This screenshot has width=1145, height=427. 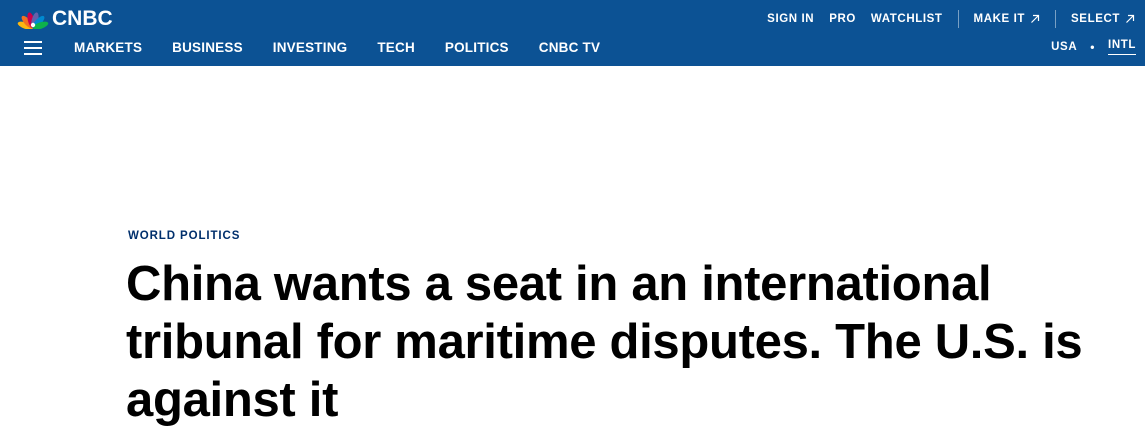 What do you see at coordinates (310, 47) in the screenshot?
I see `nav-item-investing: INVESTING` at bounding box center [310, 47].